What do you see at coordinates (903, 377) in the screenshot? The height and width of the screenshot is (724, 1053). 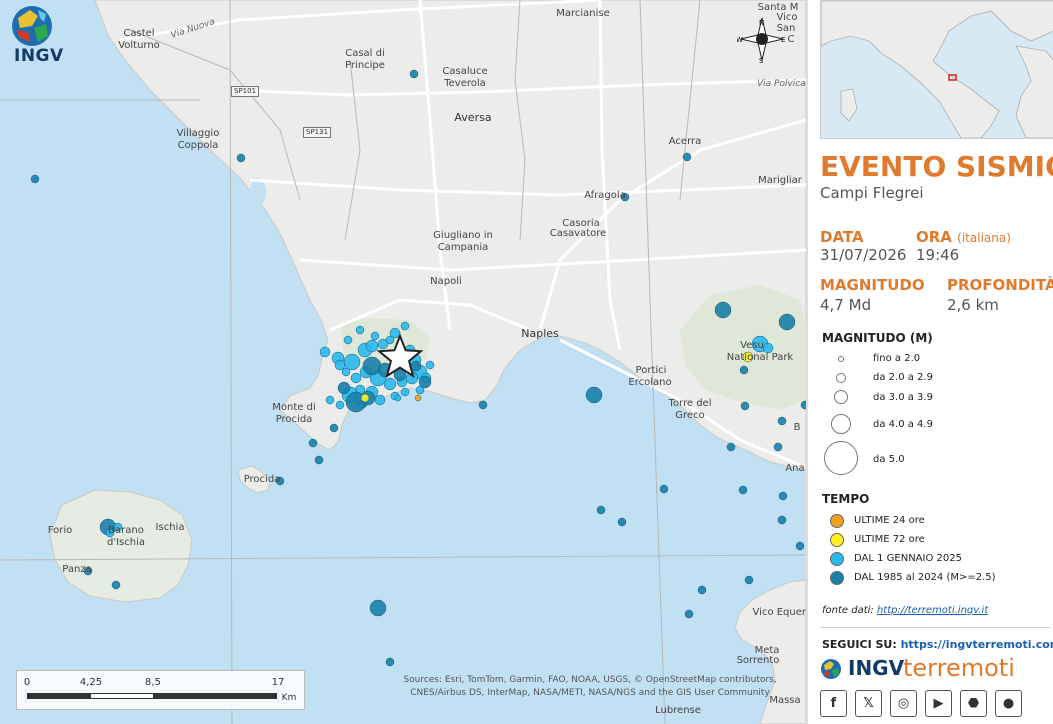 I see `legend-mag-label: da 2.0 a 2.9` at bounding box center [903, 377].